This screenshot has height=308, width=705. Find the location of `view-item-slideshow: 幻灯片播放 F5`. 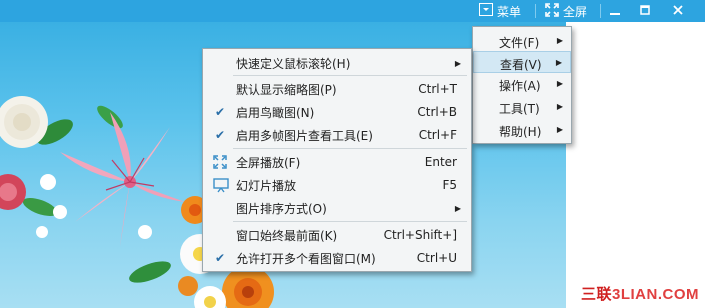

view-item-slideshow: 幻灯片播放 F5 is located at coordinates (337, 185).